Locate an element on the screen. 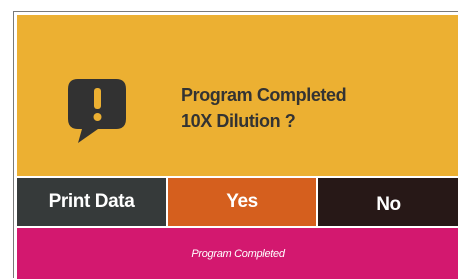 This screenshot has height=279, width=458. print-data-button-label: Print Data is located at coordinates (91, 201).